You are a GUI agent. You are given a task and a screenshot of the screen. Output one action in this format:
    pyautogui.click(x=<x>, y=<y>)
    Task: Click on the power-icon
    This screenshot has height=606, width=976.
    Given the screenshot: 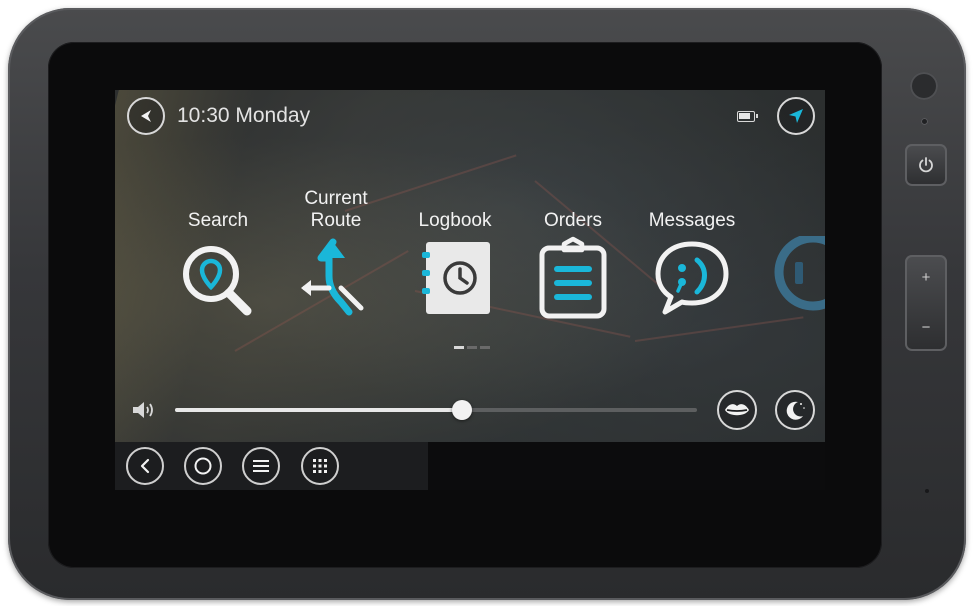 What is the action you would take?
    pyautogui.click(x=926, y=165)
    